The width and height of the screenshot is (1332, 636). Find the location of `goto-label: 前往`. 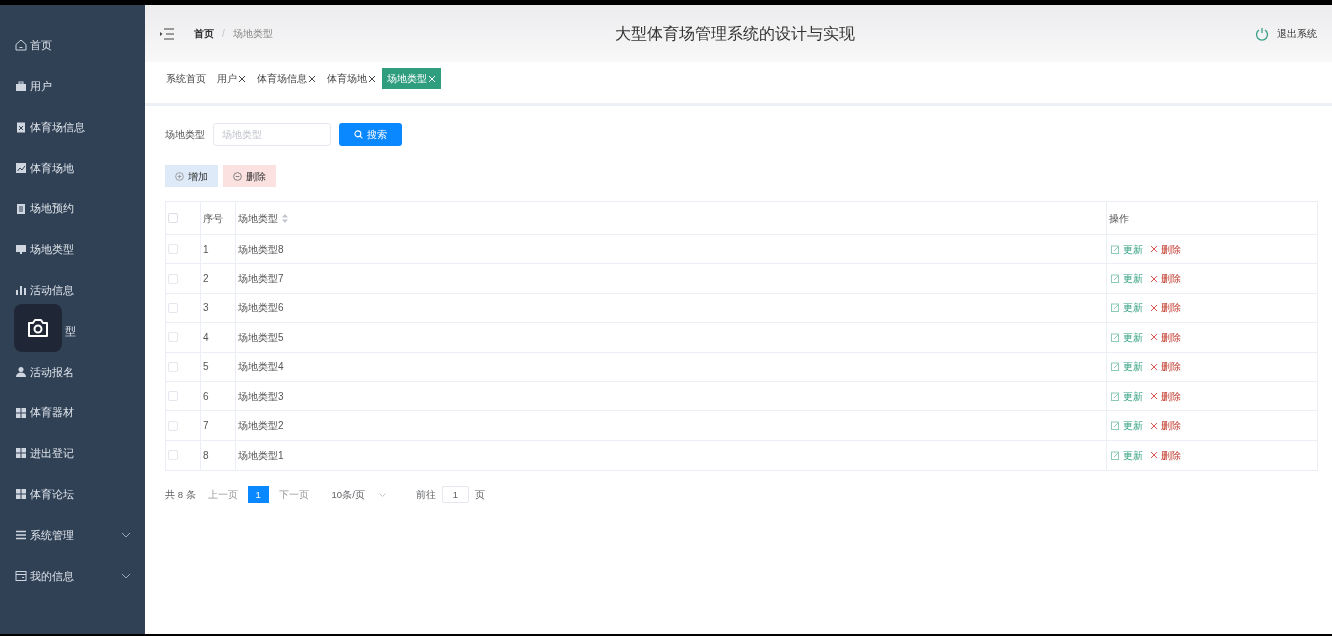

goto-label: 前往 is located at coordinates (425, 494).